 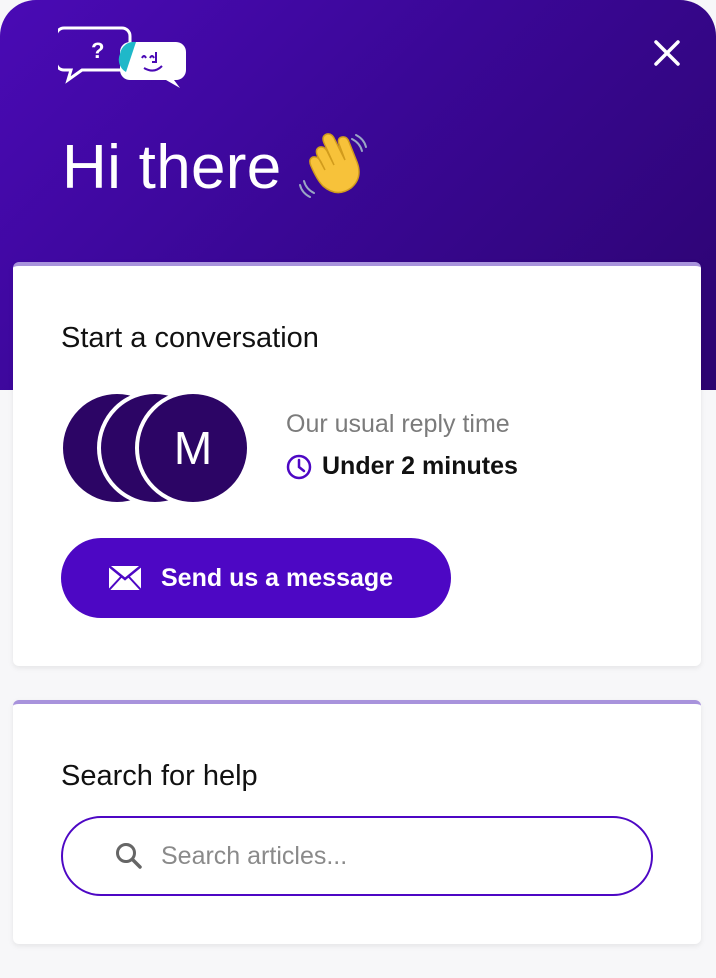 What do you see at coordinates (123, 56) in the screenshot?
I see `chat-bubbles-logo-icon: ?` at bounding box center [123, 56].